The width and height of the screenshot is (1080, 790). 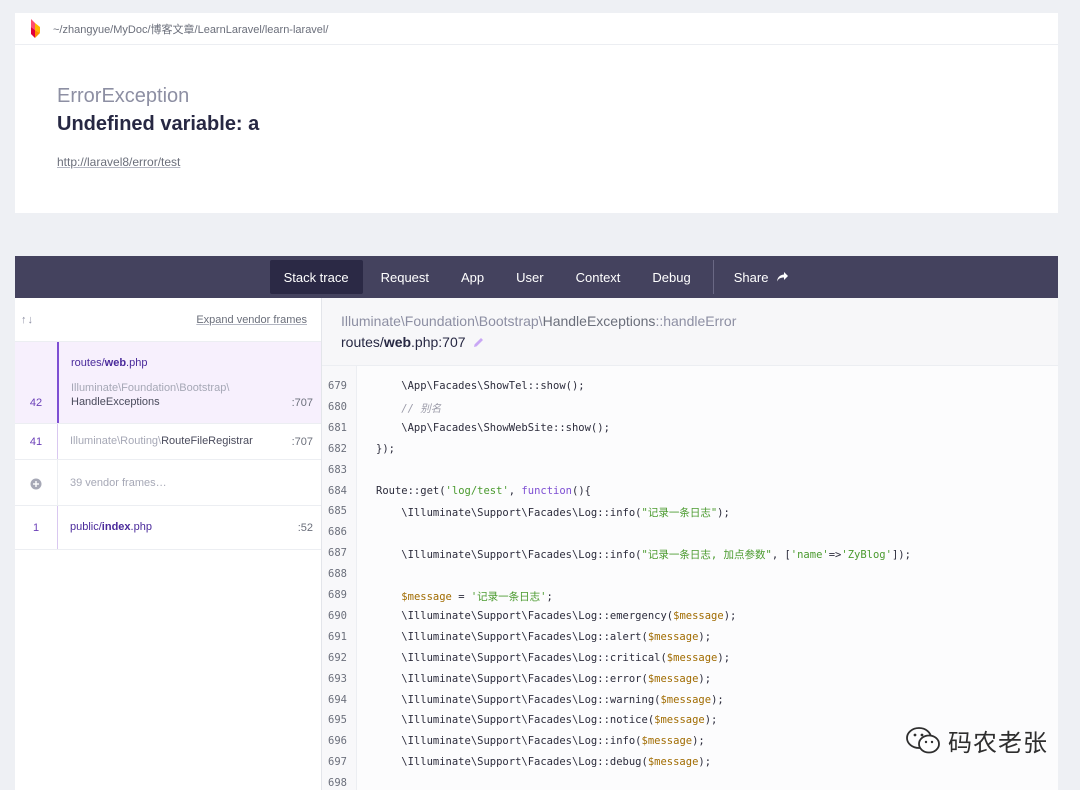 What do you see at coordinates (337, 678) in the screenshot?
I see `line-number: 693` at bounding box center [337, 678].